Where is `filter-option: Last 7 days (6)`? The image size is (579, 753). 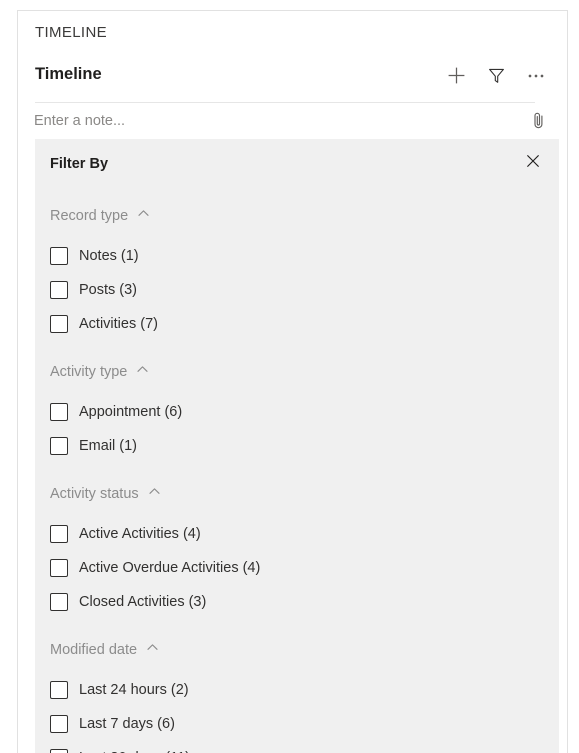
filter-option: Last 7 days (6) is located at coordinates (297, 724).